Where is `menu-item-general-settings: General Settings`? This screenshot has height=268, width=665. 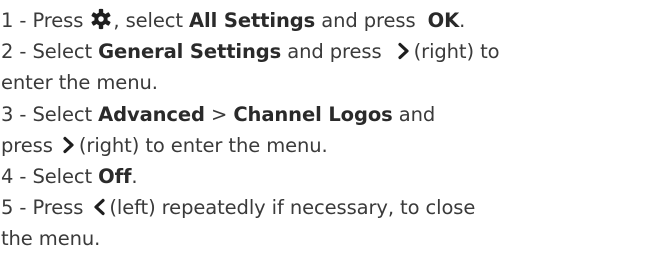 menu-item-general-settings: General Settings is located at coordinates (190, 52).